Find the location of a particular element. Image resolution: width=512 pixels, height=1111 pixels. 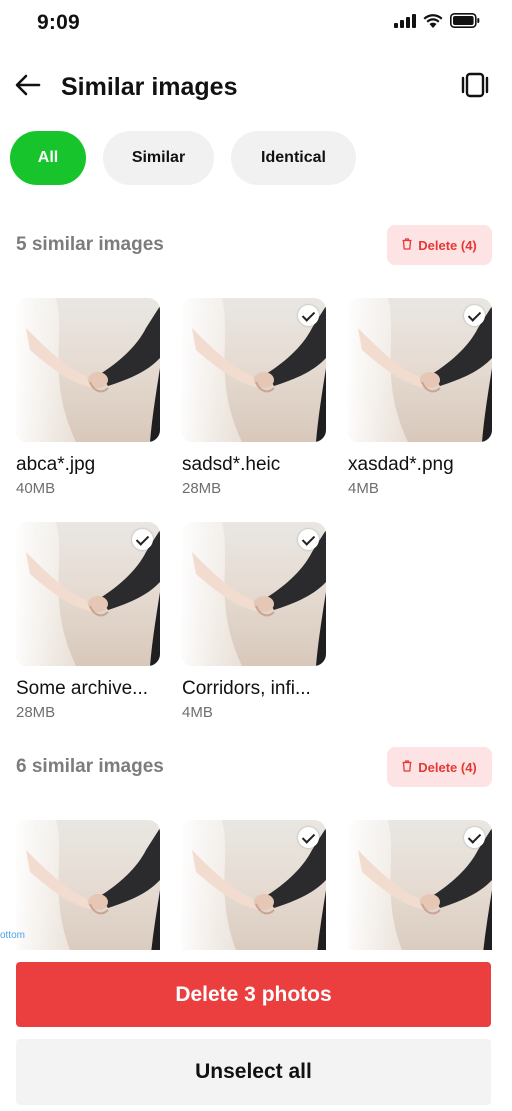

photo-card: Corridors, infi... 4MB is located at coordinates (254, 621).